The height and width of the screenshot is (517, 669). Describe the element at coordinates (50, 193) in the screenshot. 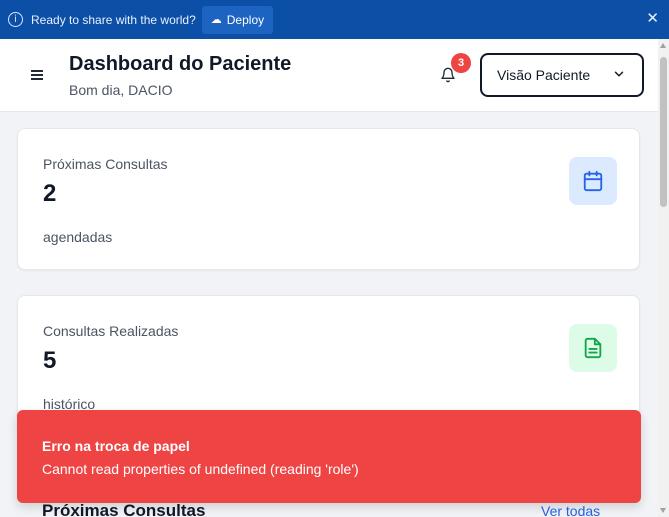

I see `stat-card-value: 2` at that location.